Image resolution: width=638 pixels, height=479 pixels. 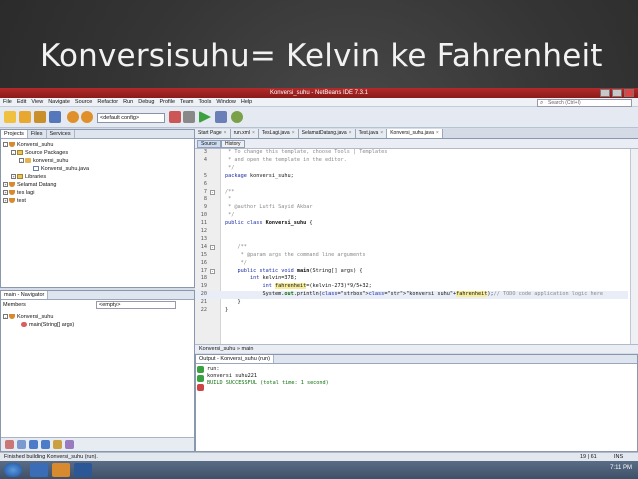 What do you see at coordinates (200, 369) in the screenshot?
I see `rerun-icon` at bounding box center [200, 369].